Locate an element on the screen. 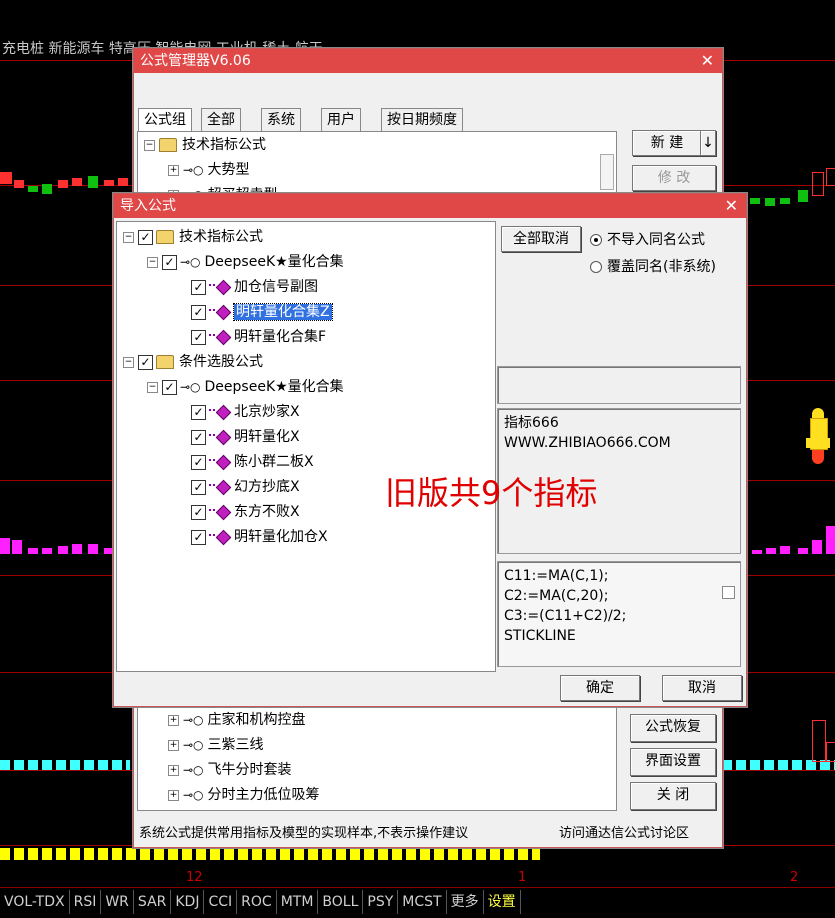  import-item: ✓ 加仓信号副图 is located at coordinates (254, 288).